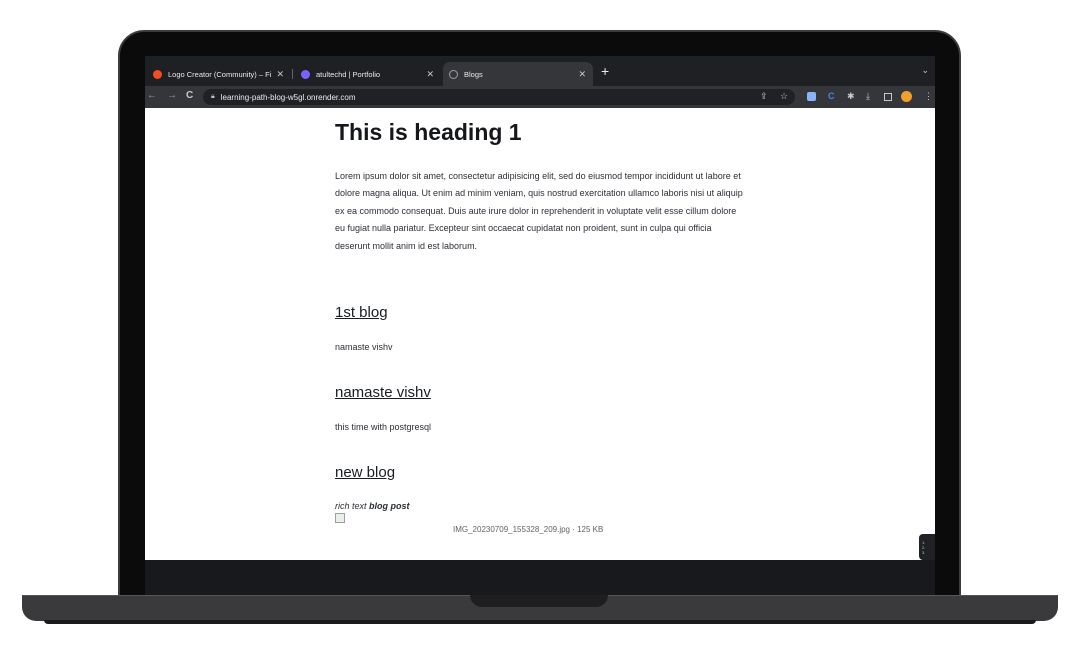 The width and height of the screenshot is (1080, 660). I want to click on tab-blogs: Blogs ✕, so click(518, 74).